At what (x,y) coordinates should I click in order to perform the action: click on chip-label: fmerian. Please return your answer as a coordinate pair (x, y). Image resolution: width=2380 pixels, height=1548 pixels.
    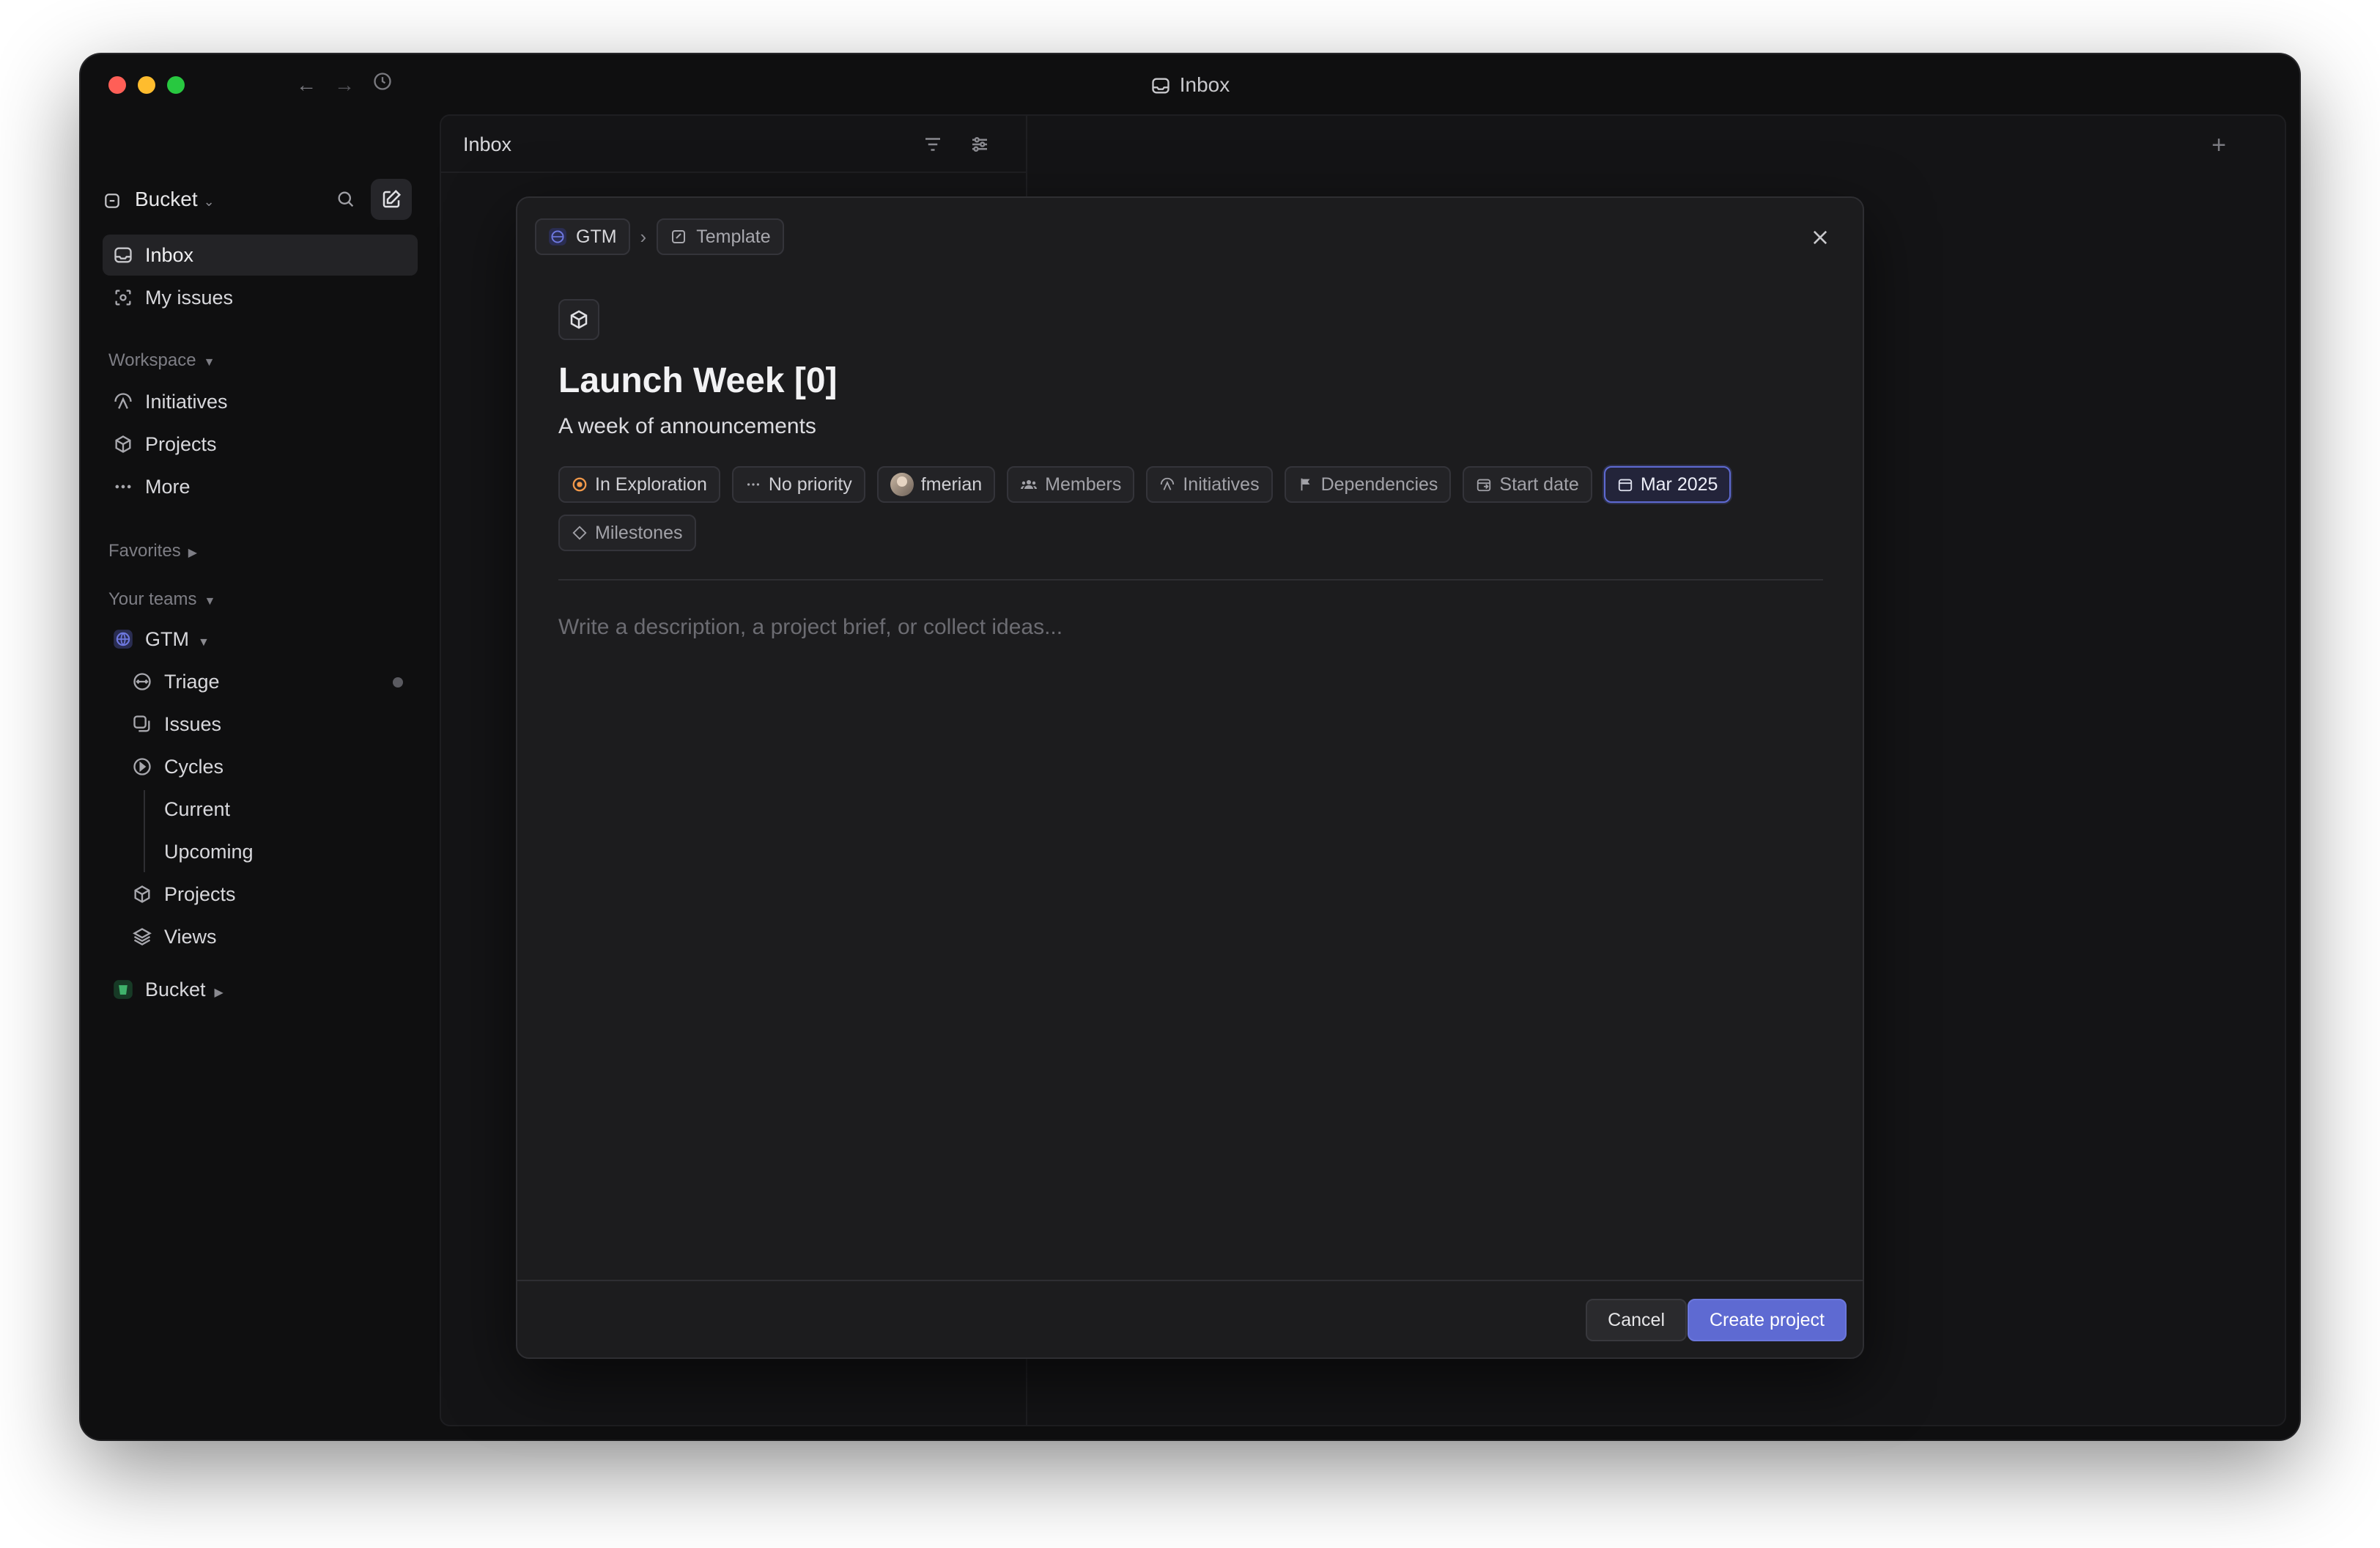
    Looking at the image, I should click on (951, 484).